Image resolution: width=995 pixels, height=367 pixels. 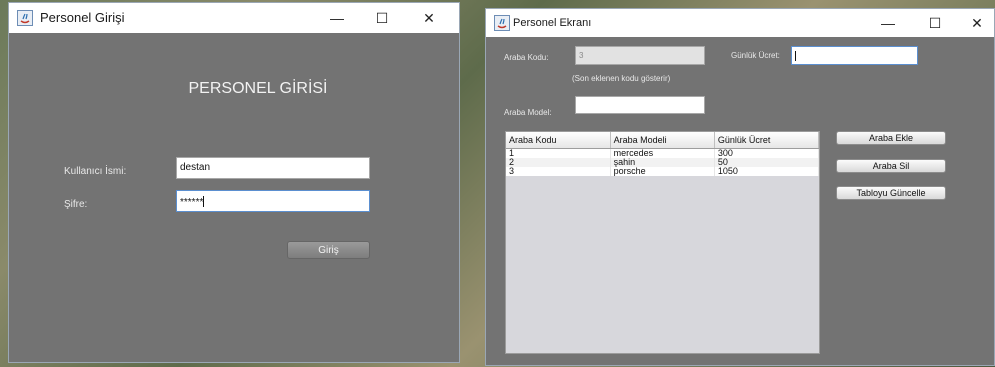 I want to click on car-code-label: Araba Kodu:, so click(x=526, y=57).